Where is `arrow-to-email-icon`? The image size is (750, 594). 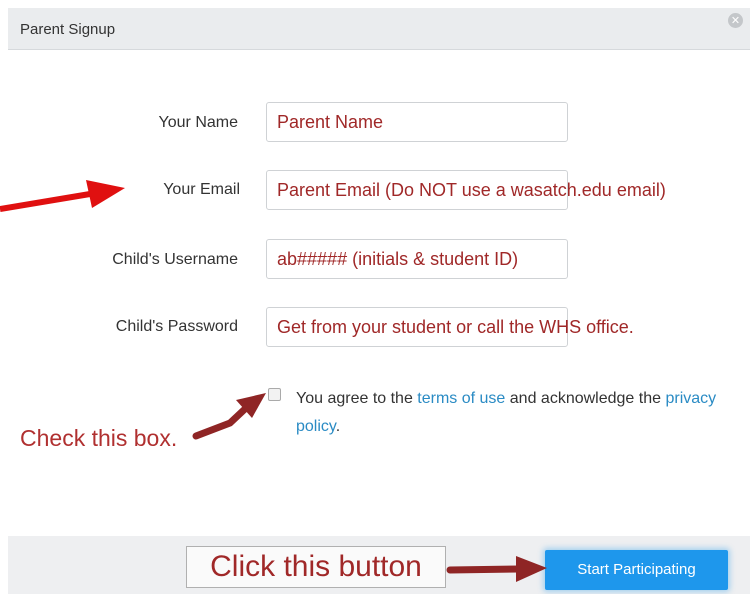
arrow-to-email-icon is located at coordinates (62, 196).